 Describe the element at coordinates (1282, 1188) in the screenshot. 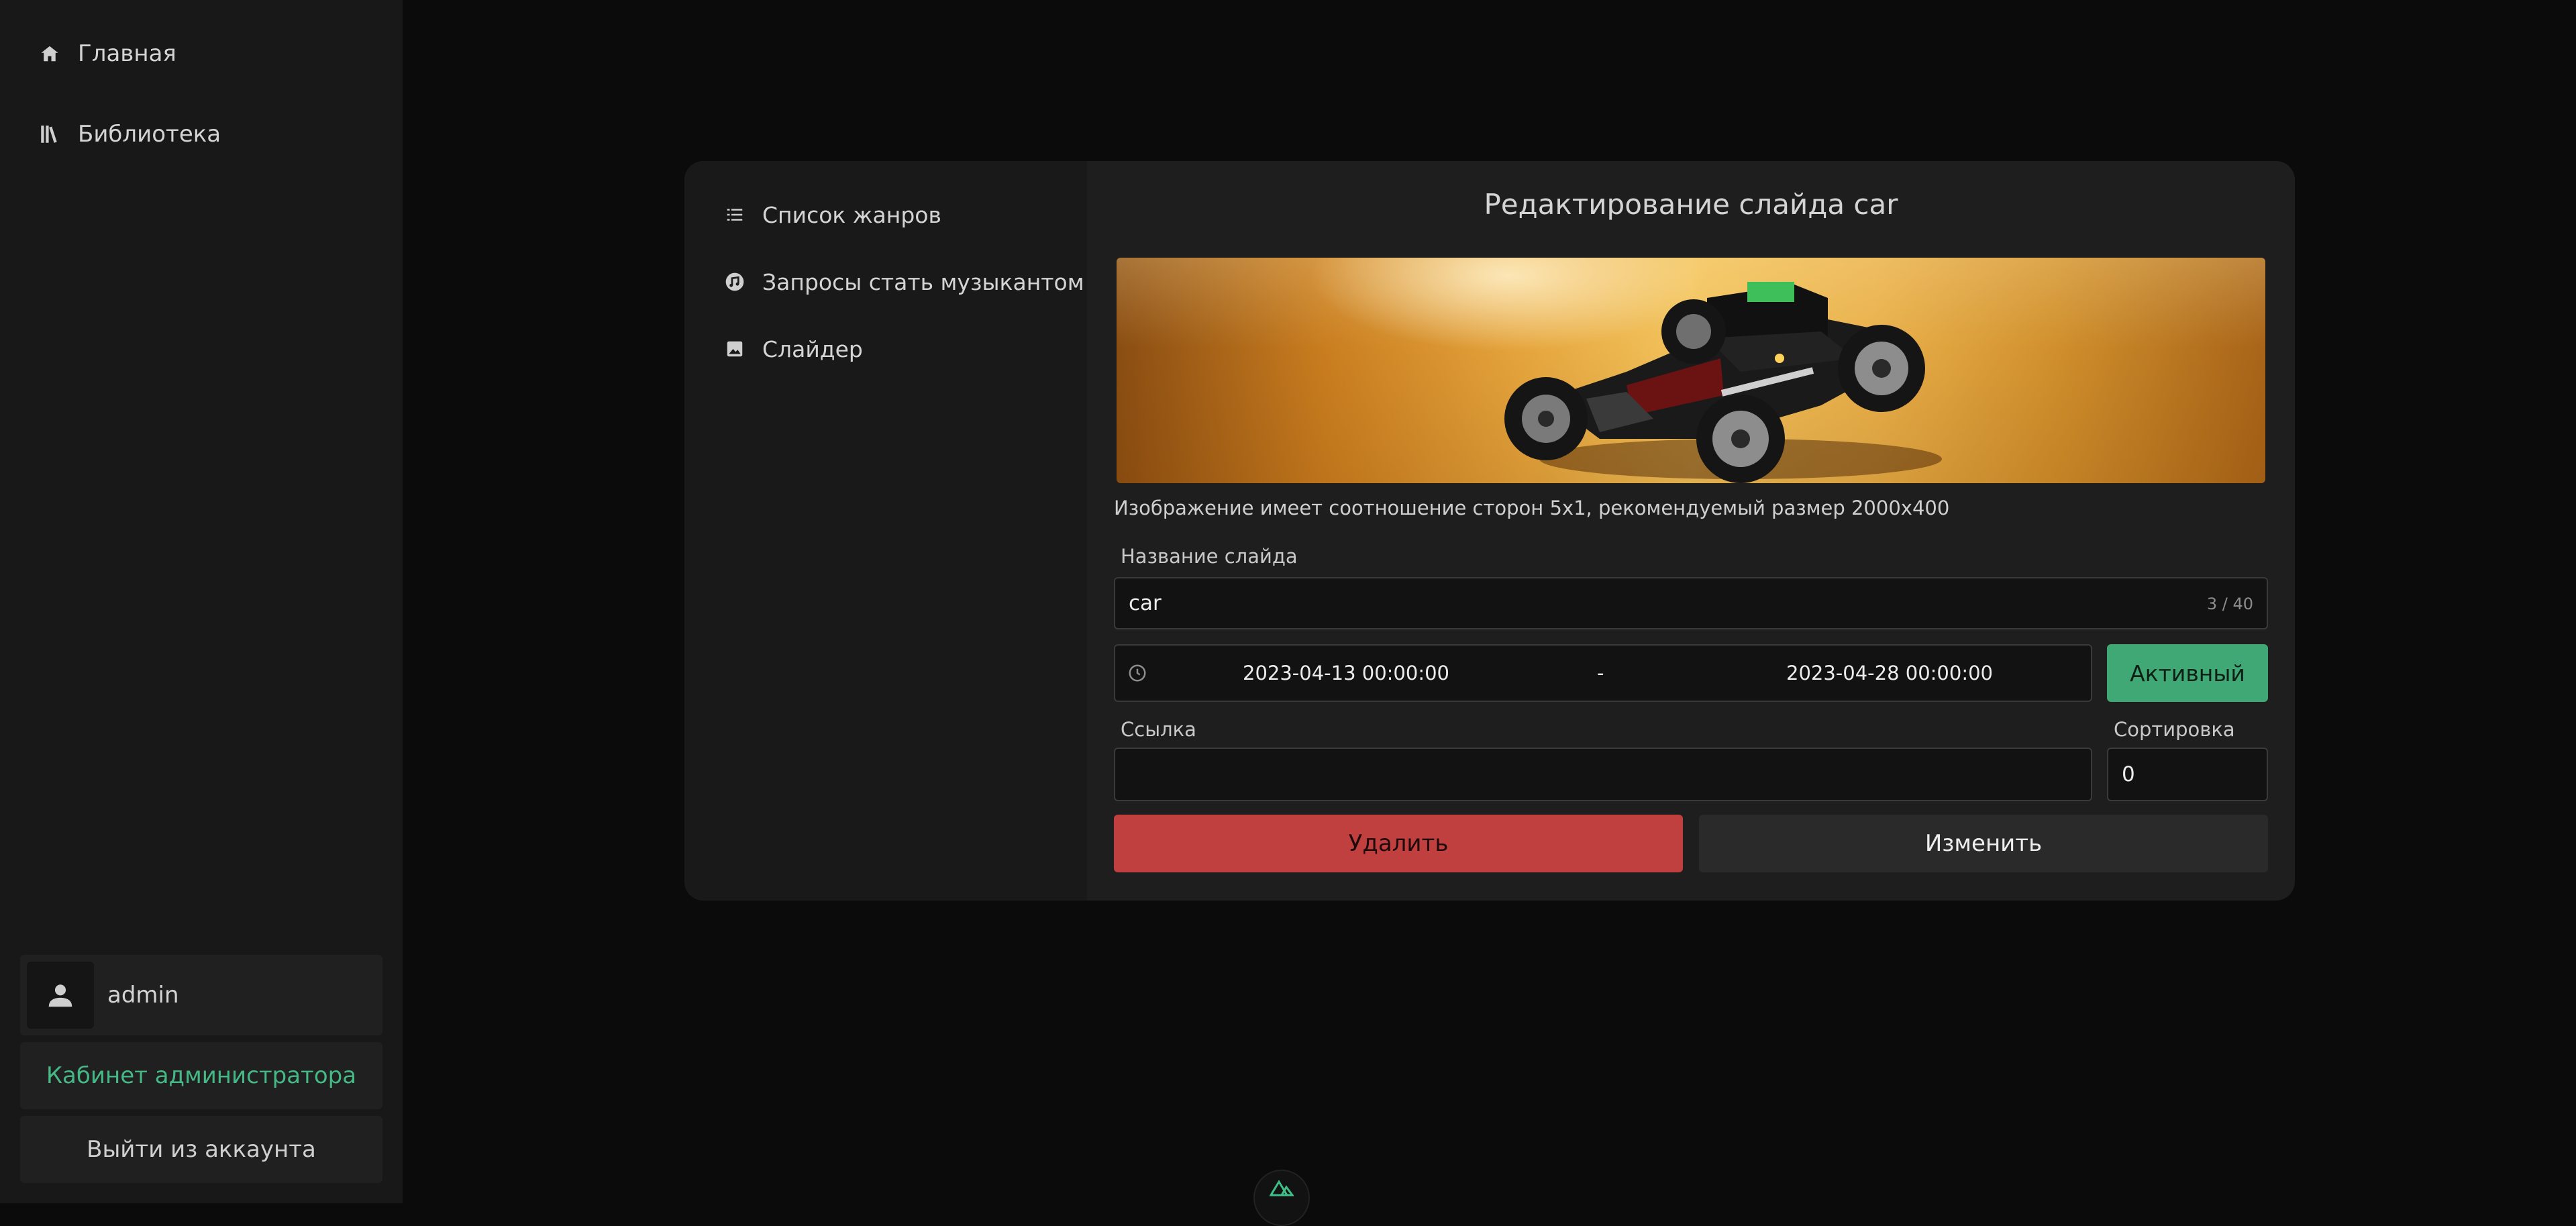

I see `nuxt-logo-icon` at that location.